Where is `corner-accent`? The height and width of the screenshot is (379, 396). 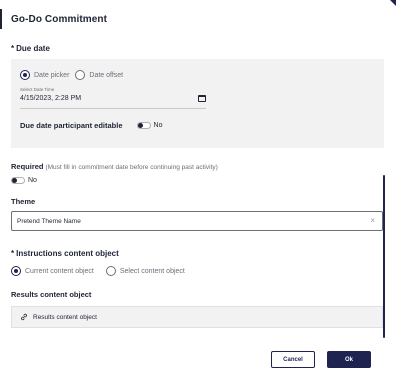 corner-accent is located at coordinates (393, 3).